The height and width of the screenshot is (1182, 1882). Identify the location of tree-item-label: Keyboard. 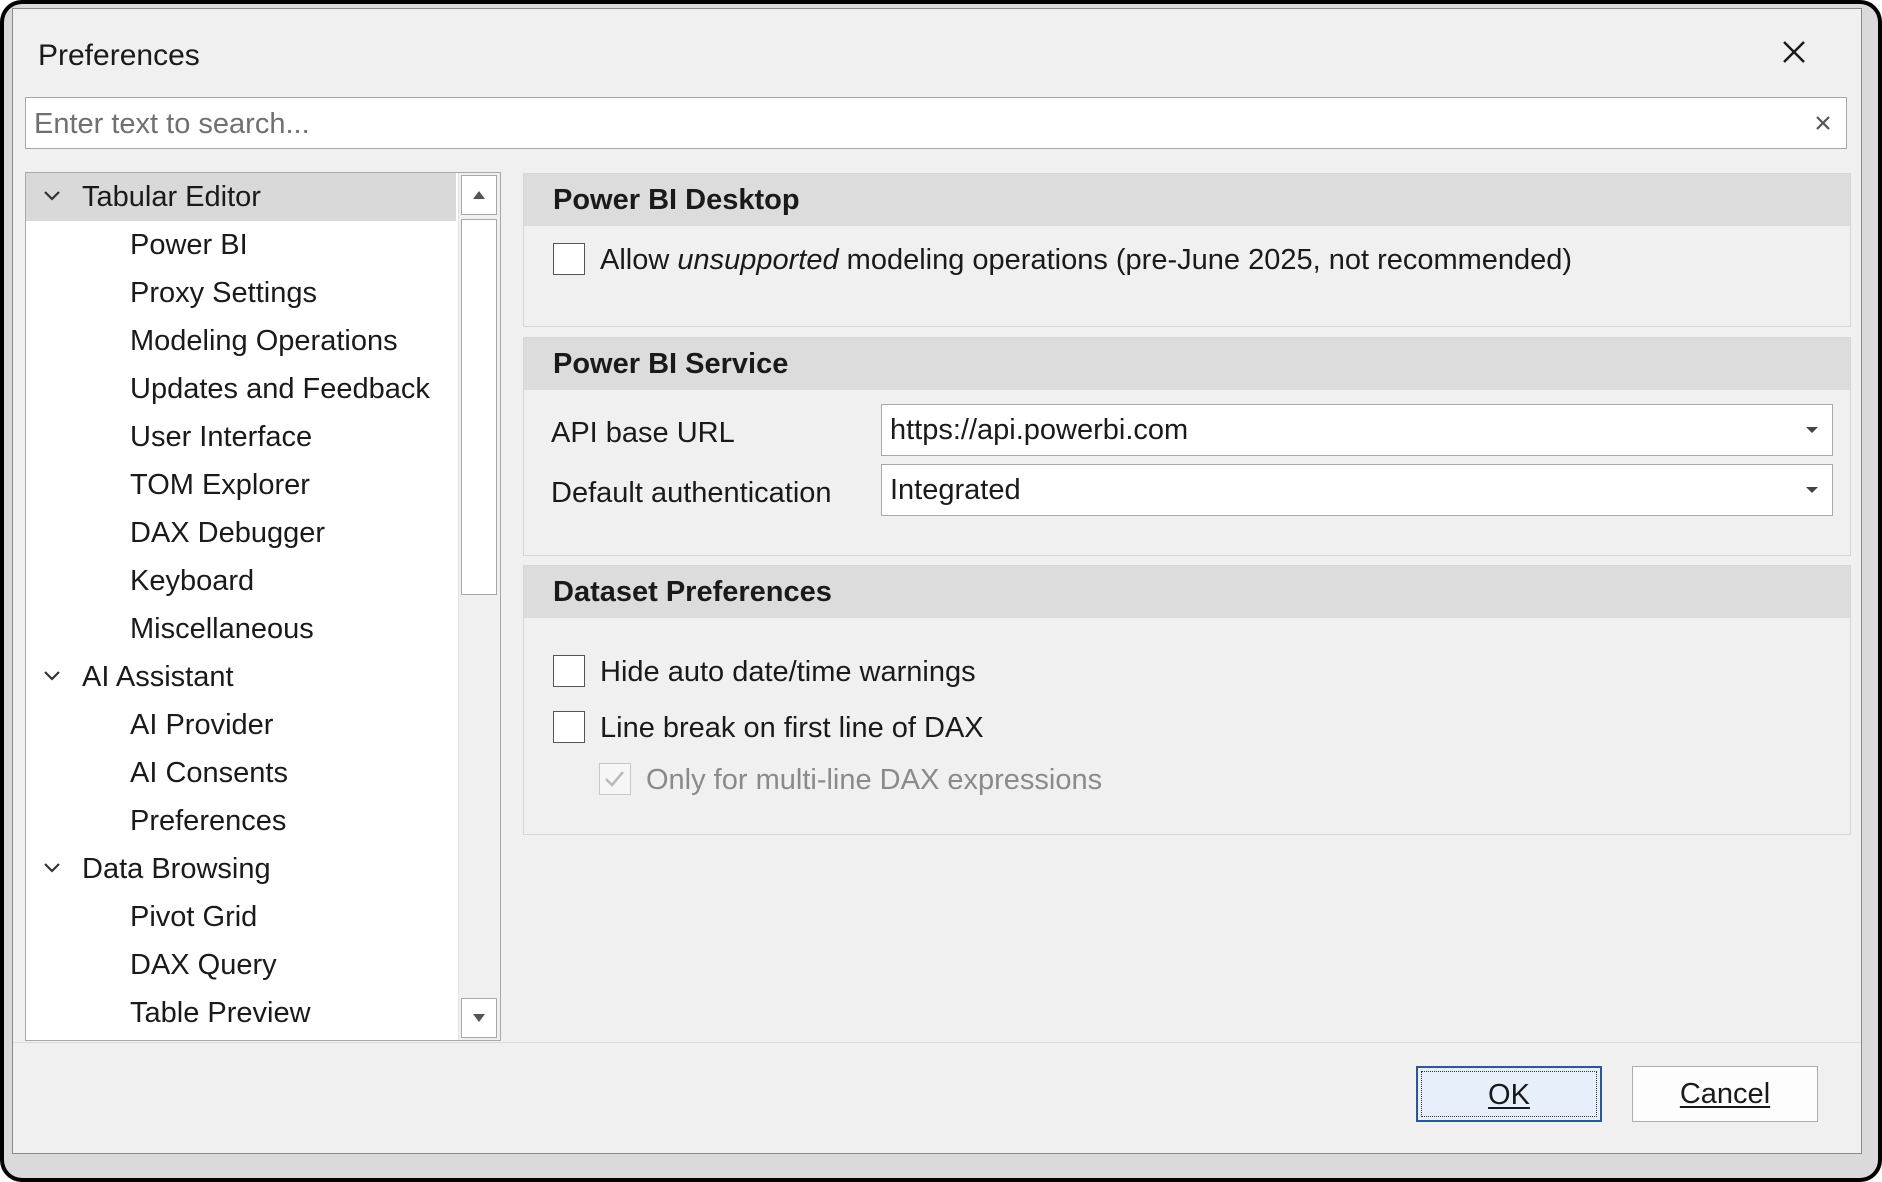
(192, 581).